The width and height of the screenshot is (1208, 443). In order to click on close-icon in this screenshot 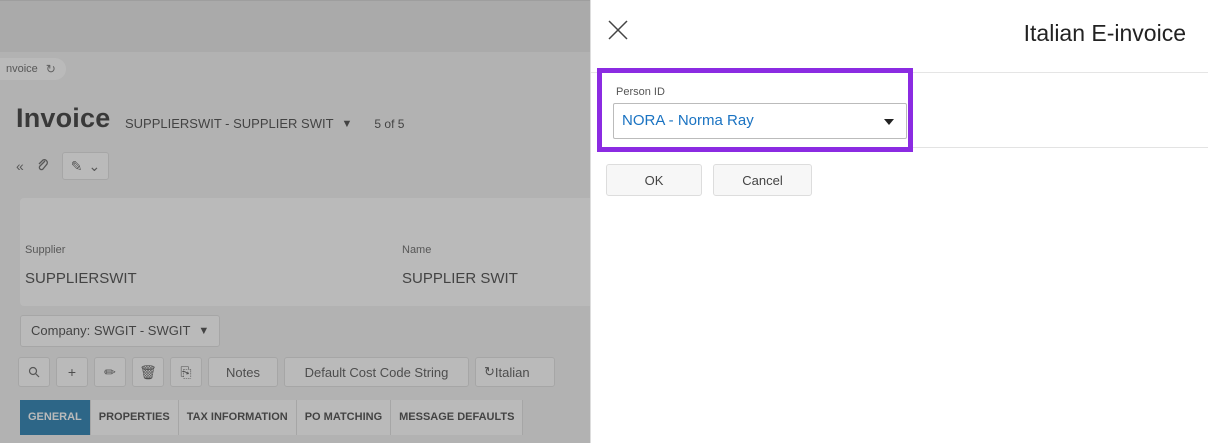, I will do `click(618, 30)`.